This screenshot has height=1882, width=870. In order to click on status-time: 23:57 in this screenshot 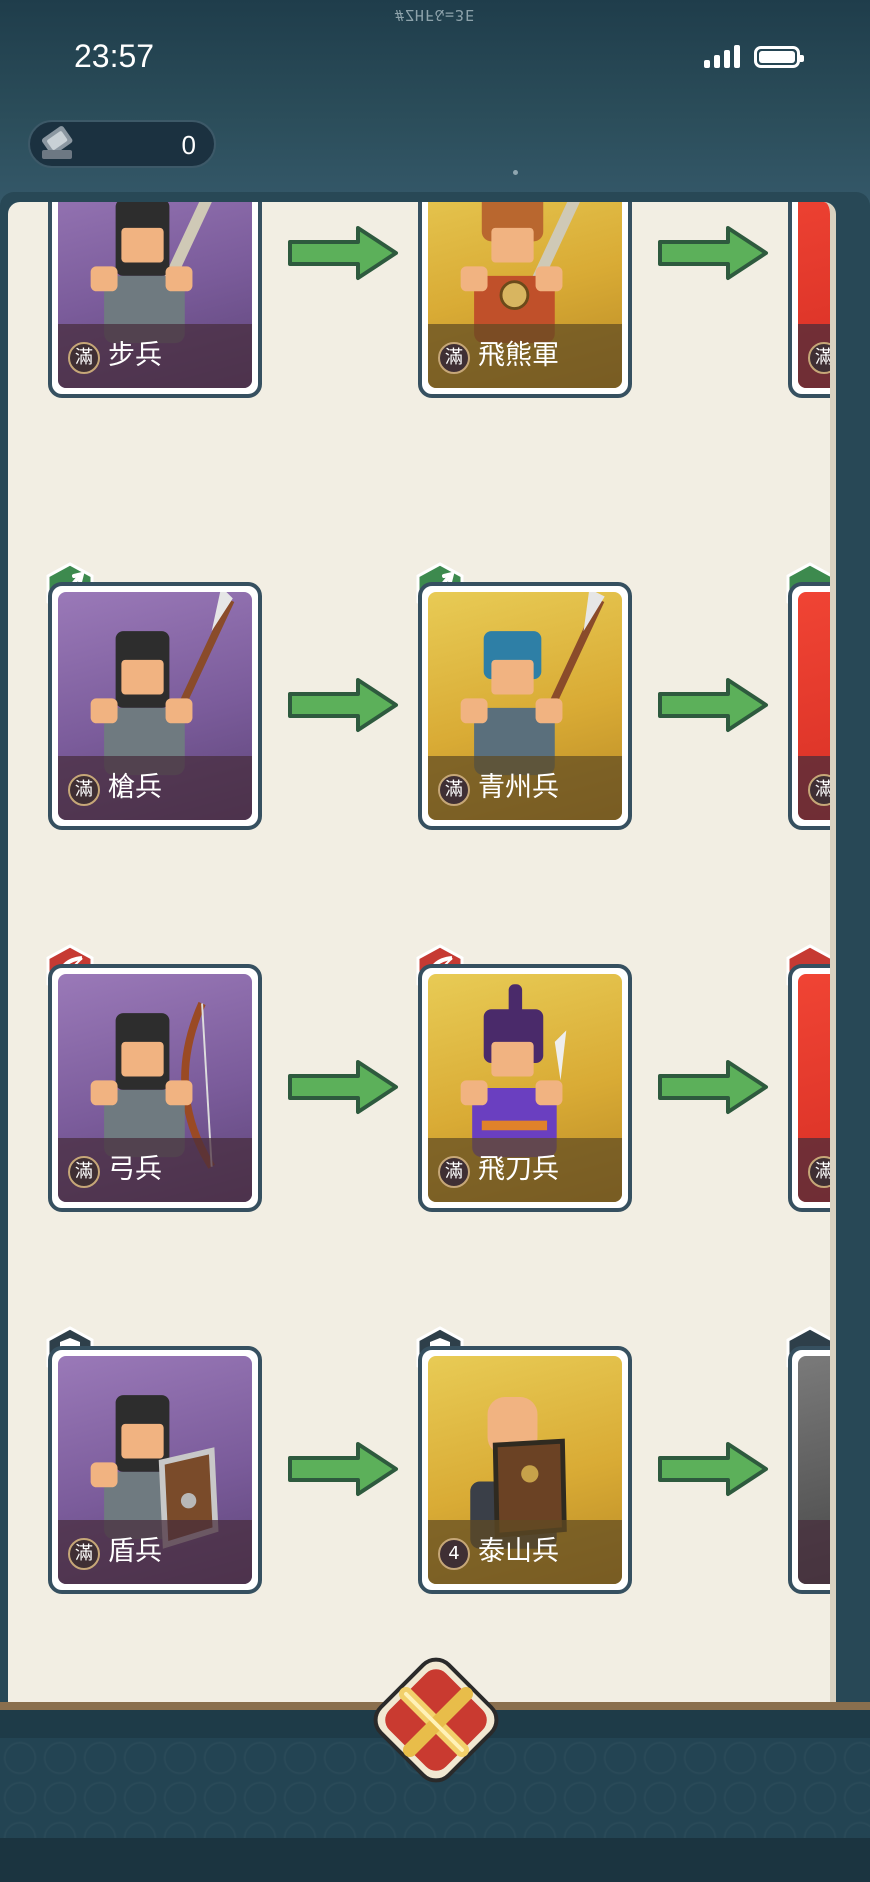, I will do `click(114, 56)`.